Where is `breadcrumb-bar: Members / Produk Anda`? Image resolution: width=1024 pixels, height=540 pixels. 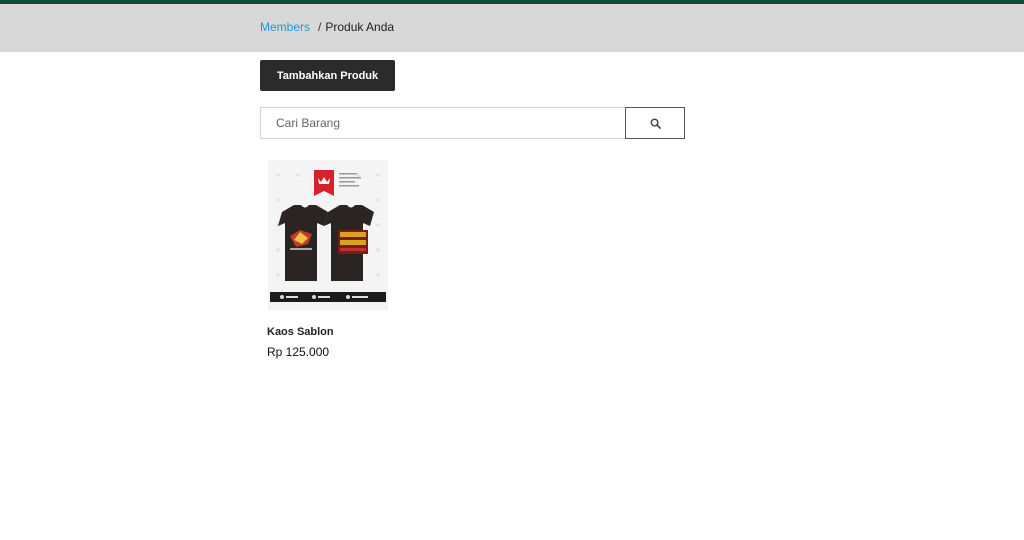
breadcrumb-bar: Members / Produk Anda is located at coordinates (512, 28).